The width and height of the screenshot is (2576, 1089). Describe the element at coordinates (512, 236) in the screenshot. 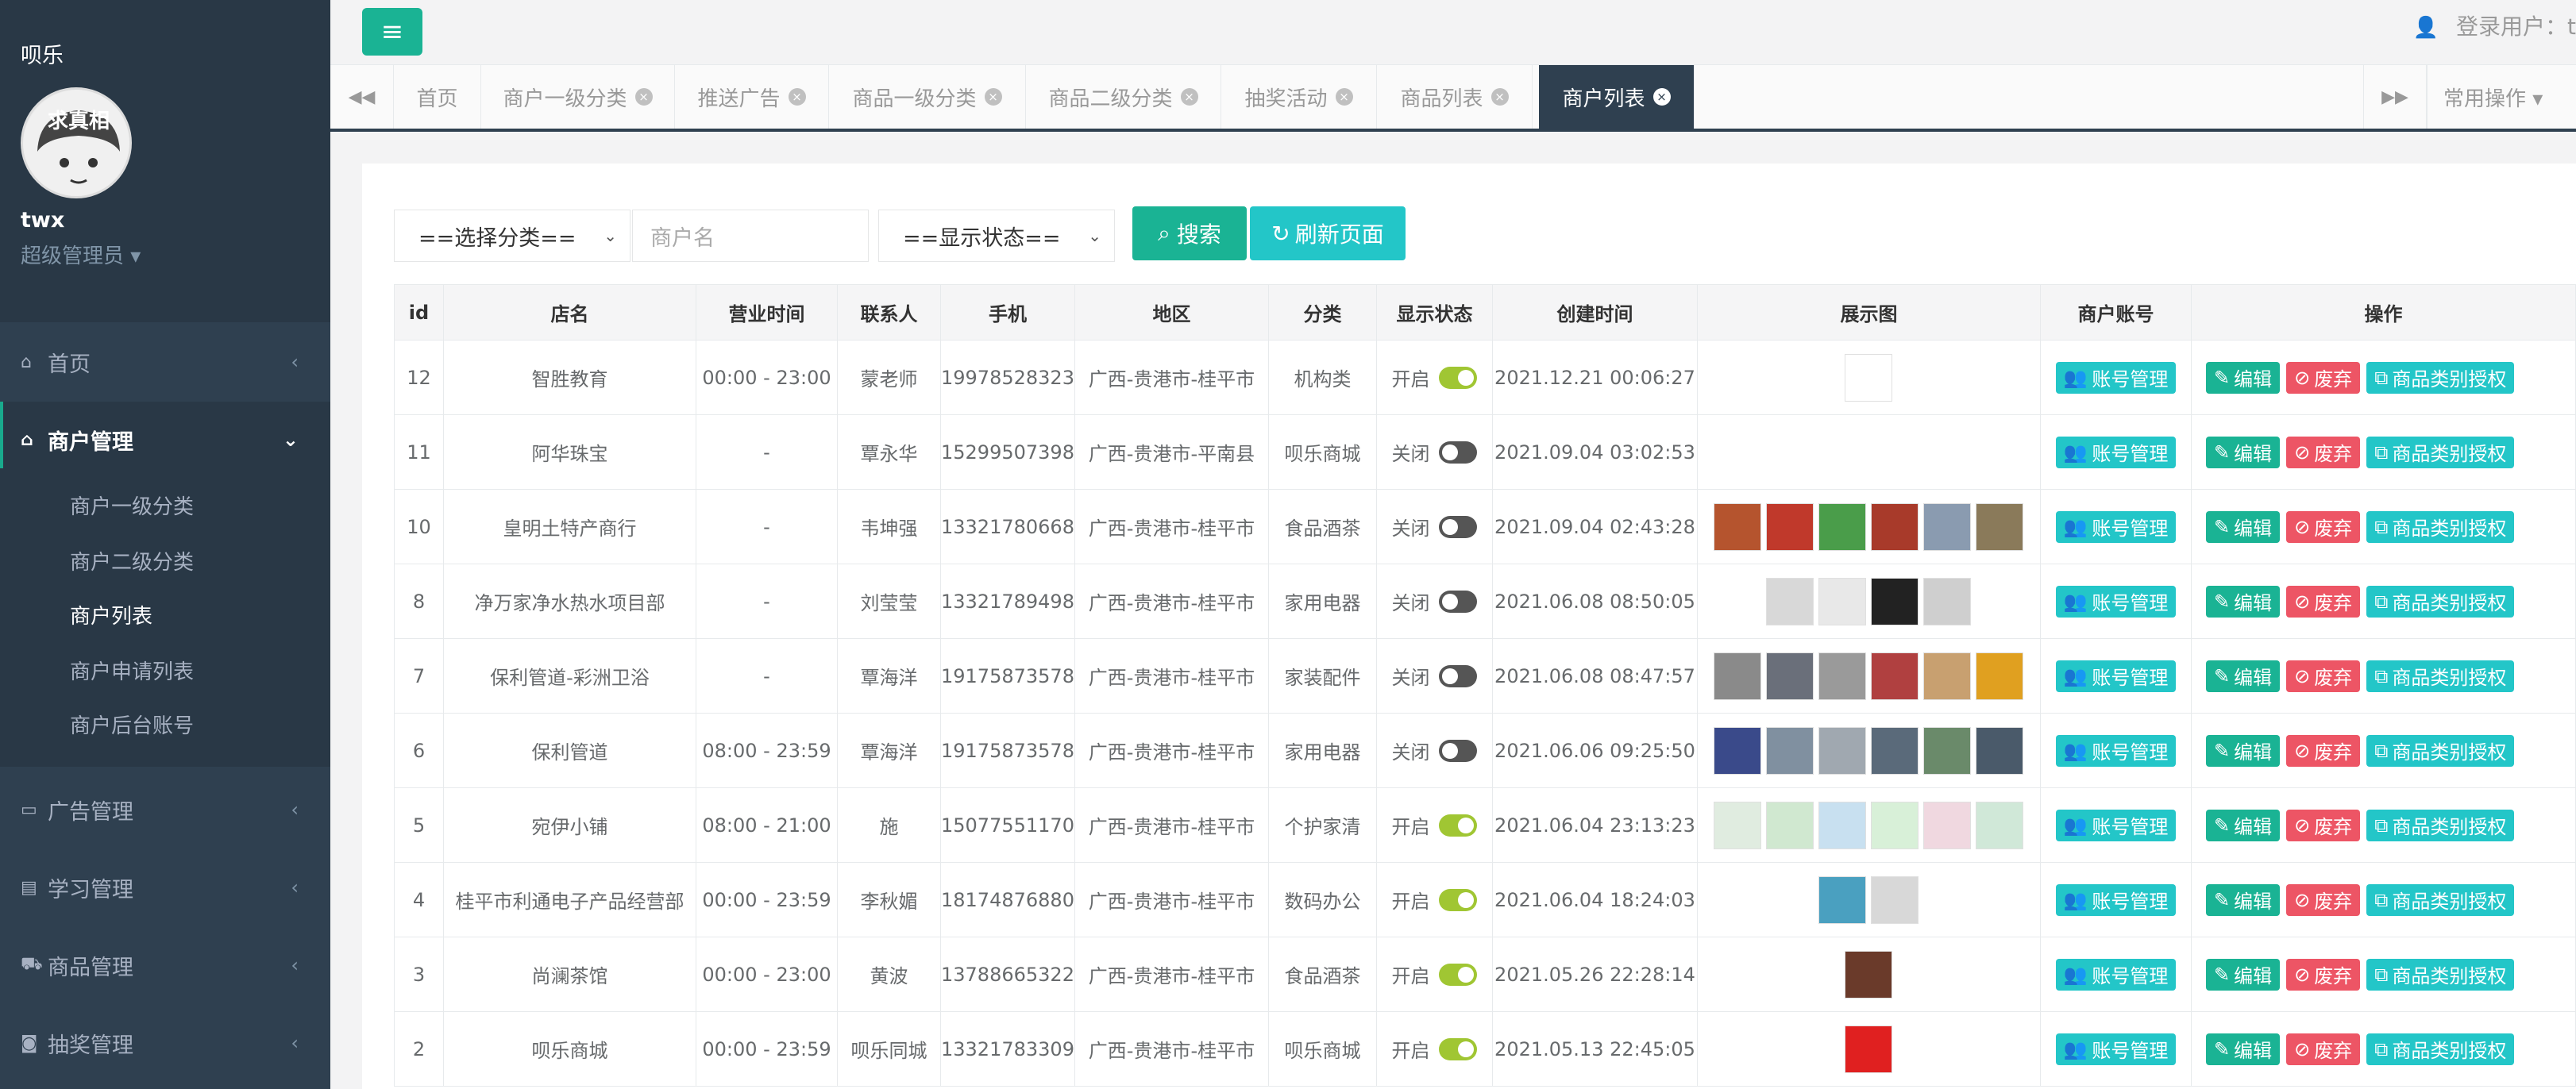

I see `category-select: ==选择分类== ⌄` at that location.